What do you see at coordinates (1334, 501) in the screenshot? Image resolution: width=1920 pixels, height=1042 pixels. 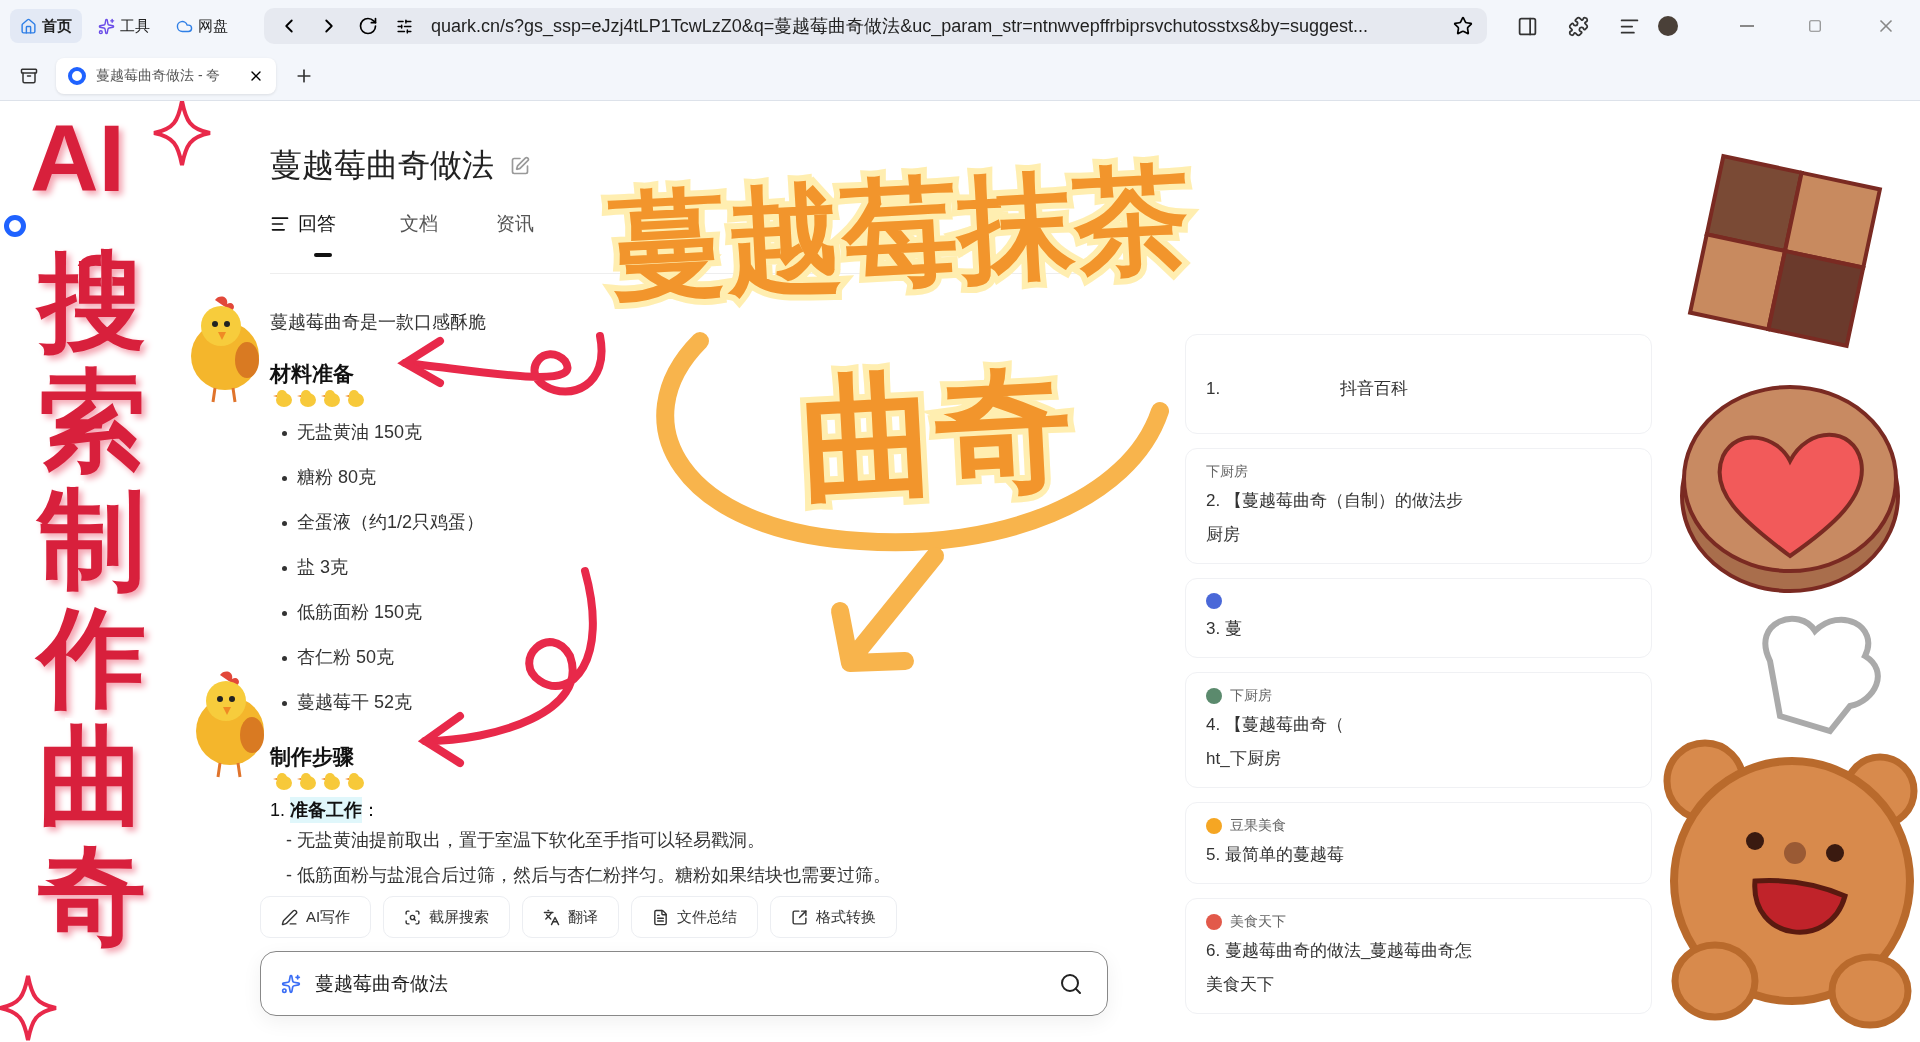 I see `source-title: 2. 【蔓越莓曲奇（自制）的做法步` at bounding box center [1334, 501].